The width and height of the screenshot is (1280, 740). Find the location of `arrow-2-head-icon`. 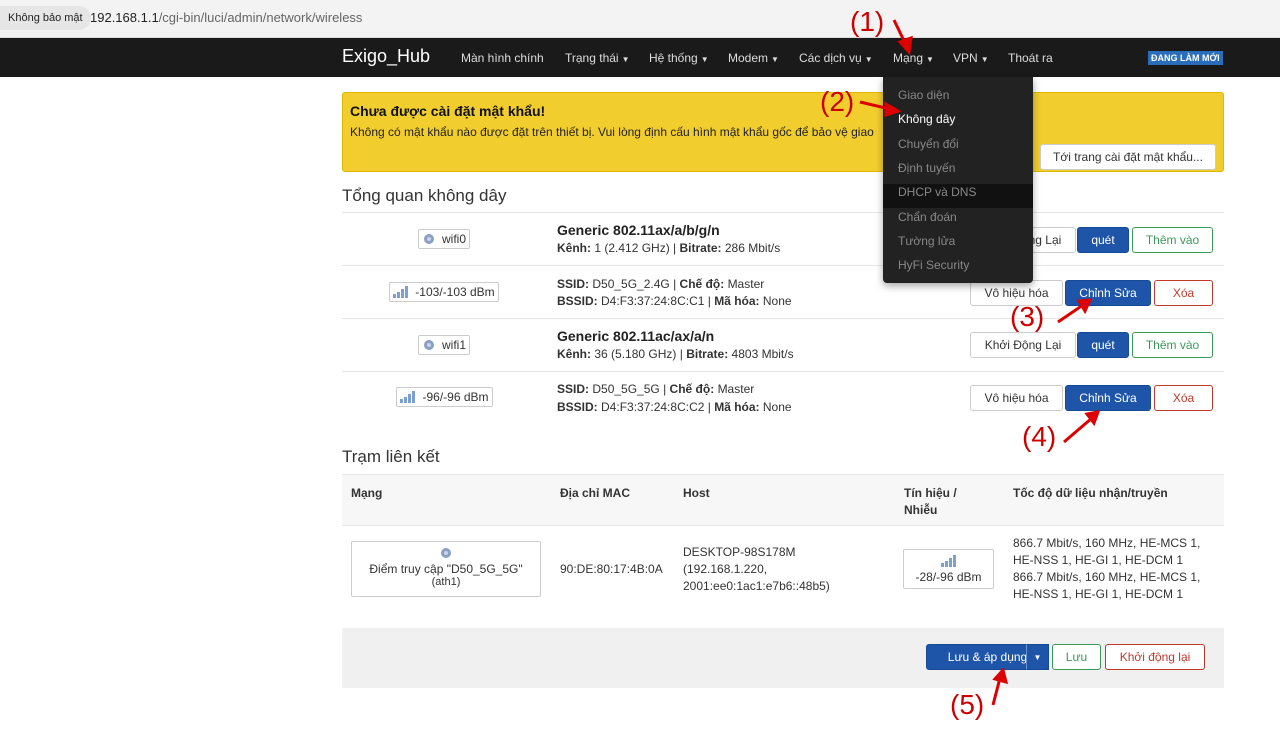

arrow-2-head-icon is located at coordinates (893, 109).